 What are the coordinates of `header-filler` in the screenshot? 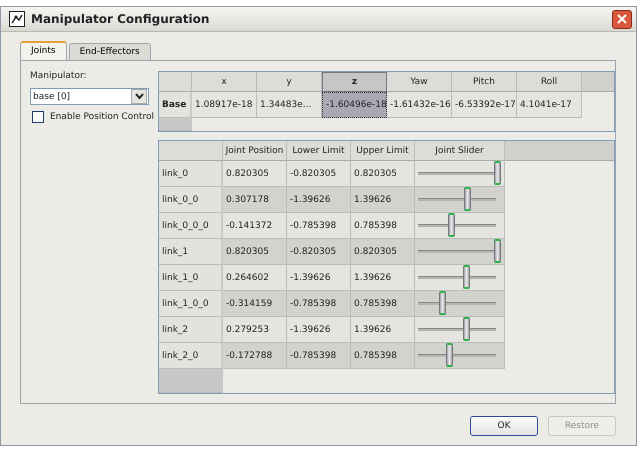 It's located at (598, 82).